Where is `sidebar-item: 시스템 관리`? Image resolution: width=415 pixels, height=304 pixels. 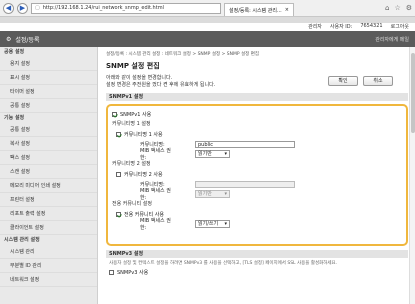
sidebar-item: 시스템 관리 is located at coordinates (48, 252).